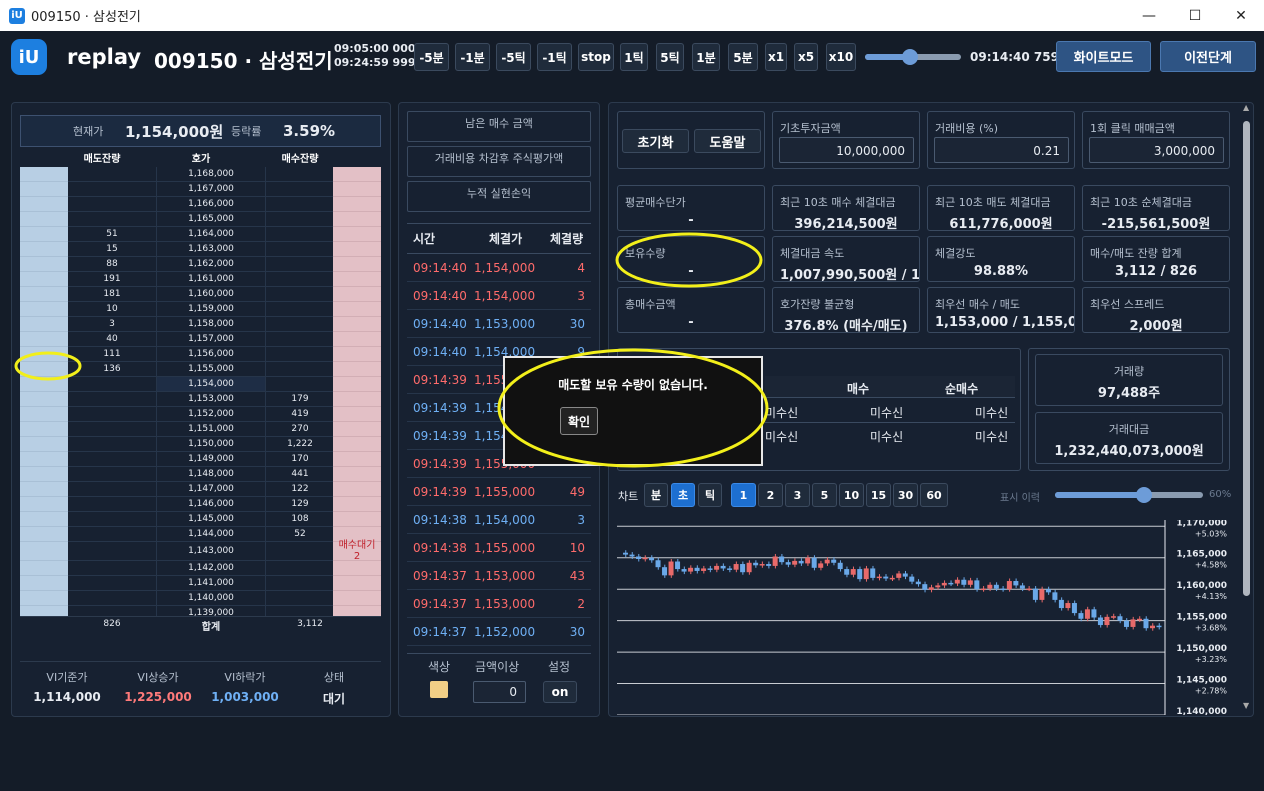  Describe the element at coordinates (824, 495) in the screenshot. I see `chart-interval-button: 5` at that location.